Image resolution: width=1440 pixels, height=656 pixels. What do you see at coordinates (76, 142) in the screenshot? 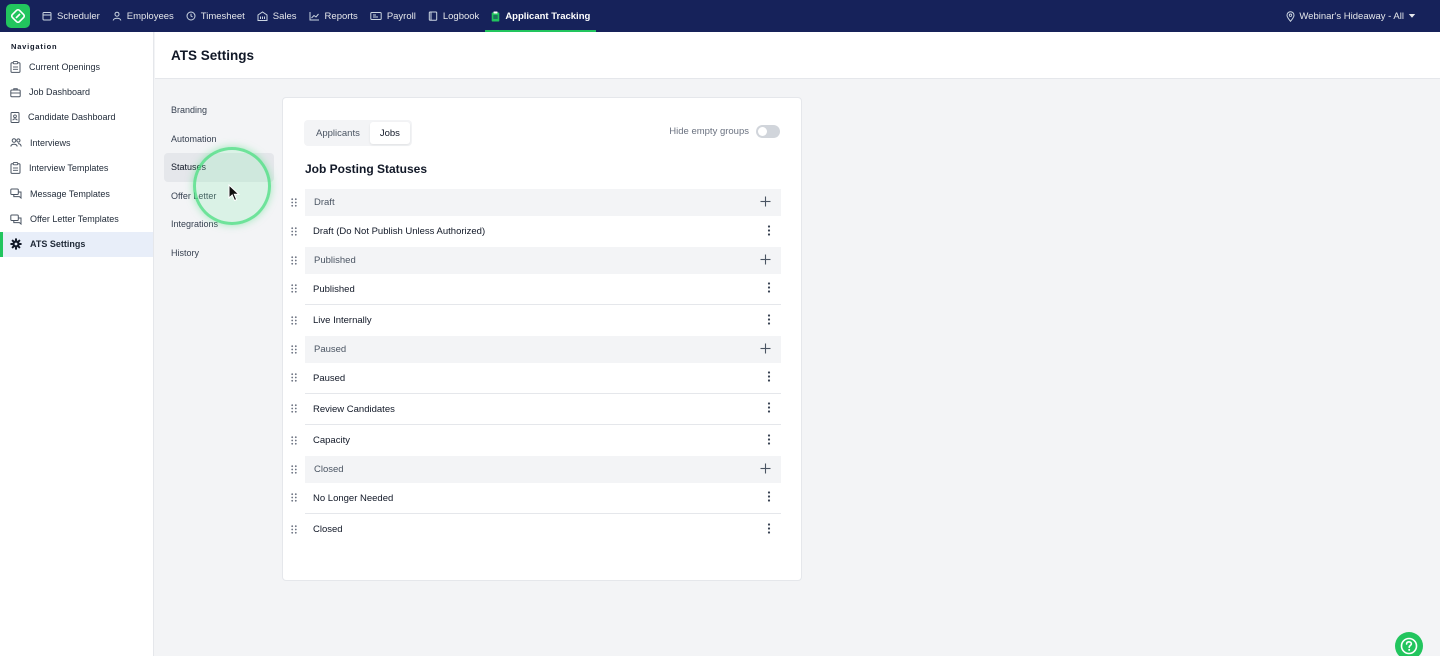
I see `sidebar-item-interviews: Interviews` at bounding box center [76, 142].